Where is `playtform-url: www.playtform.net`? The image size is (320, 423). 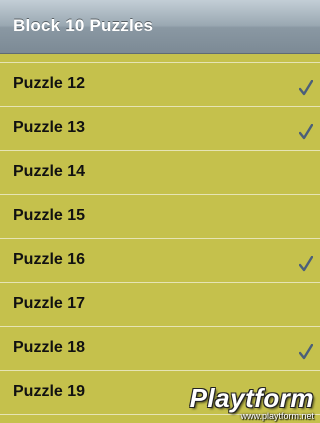 playtform-url: www.playtform.net is located at coordinates (277, 416).